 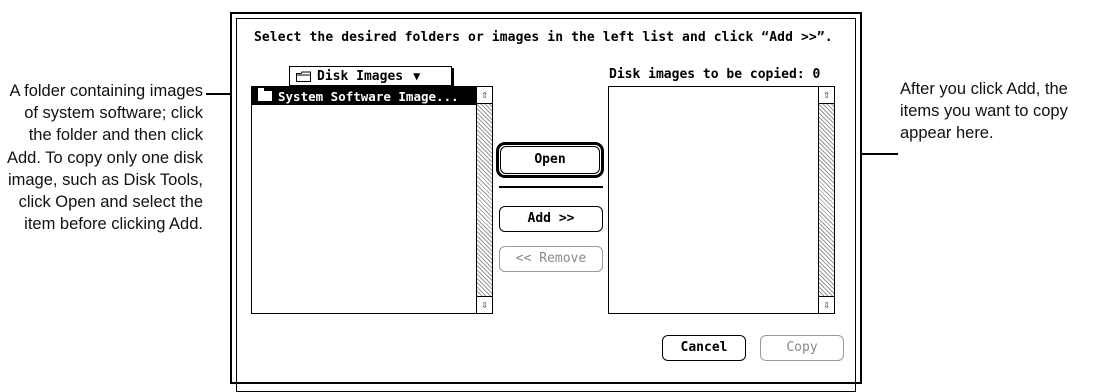 I want to click on copy-count-label: Disk images to be copied: 0, so click(x=715, y=74).